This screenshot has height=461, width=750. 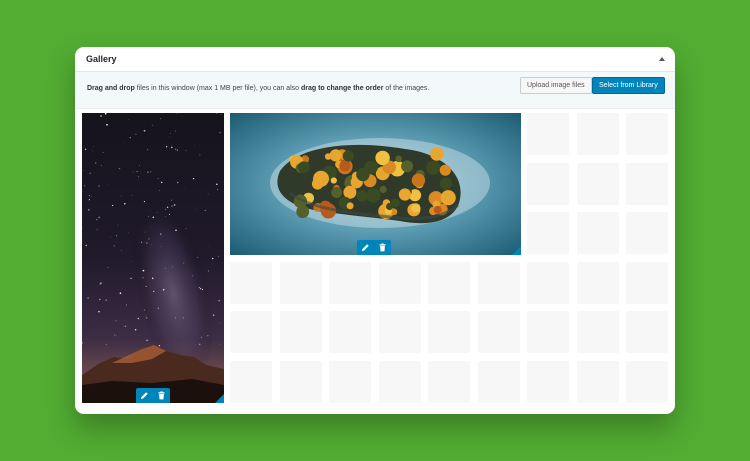 I want to click on island-picture, so click(x=375, y=184).